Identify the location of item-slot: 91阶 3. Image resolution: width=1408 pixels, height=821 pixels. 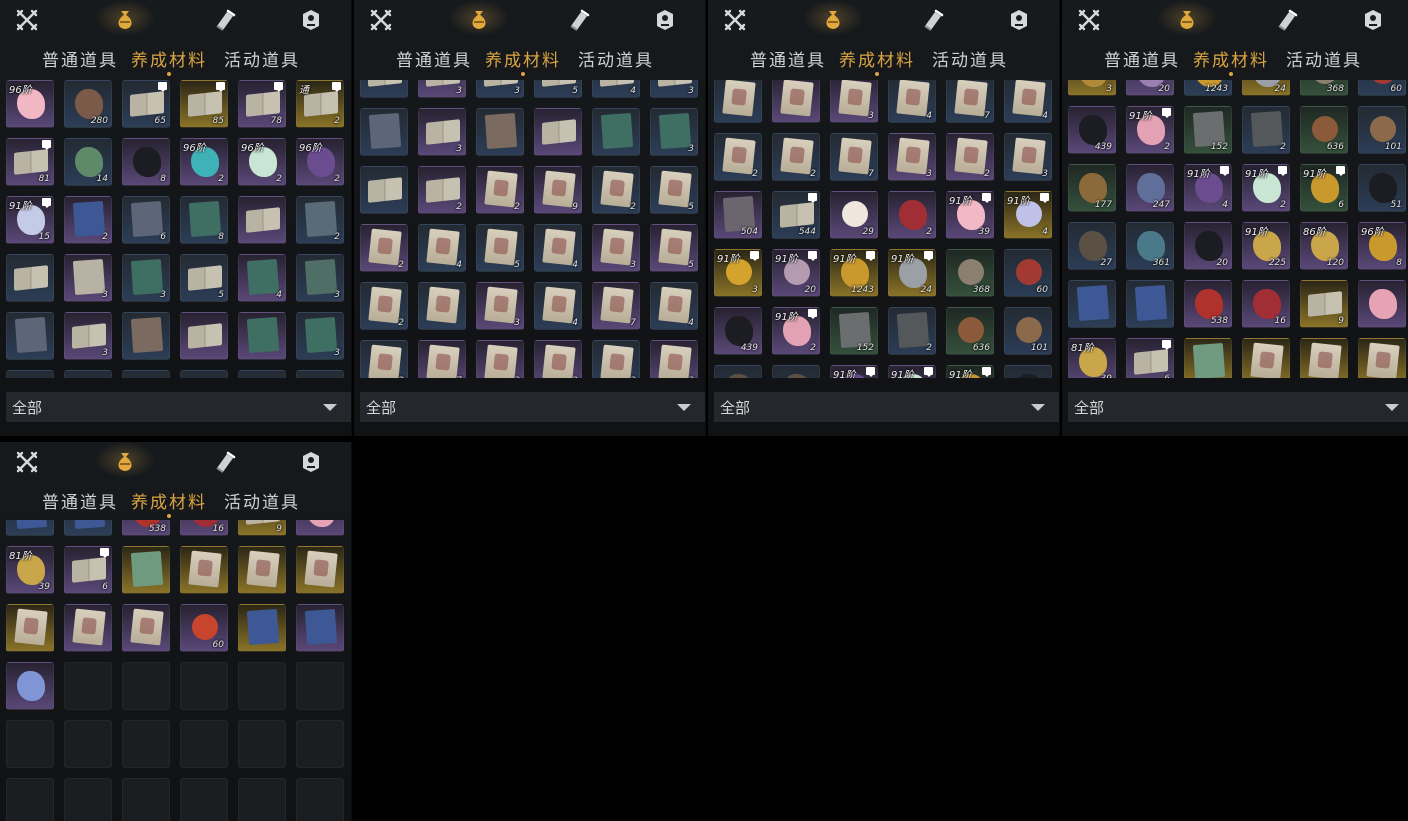
(738, 273).